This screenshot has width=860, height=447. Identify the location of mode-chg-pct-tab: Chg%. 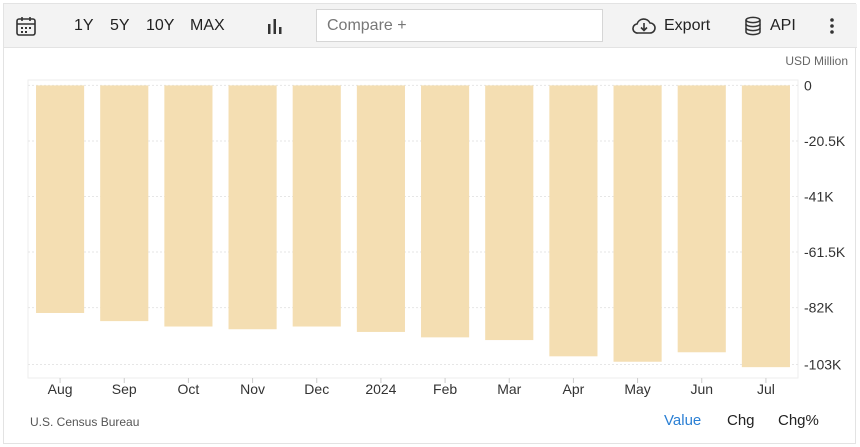
(798, 420).